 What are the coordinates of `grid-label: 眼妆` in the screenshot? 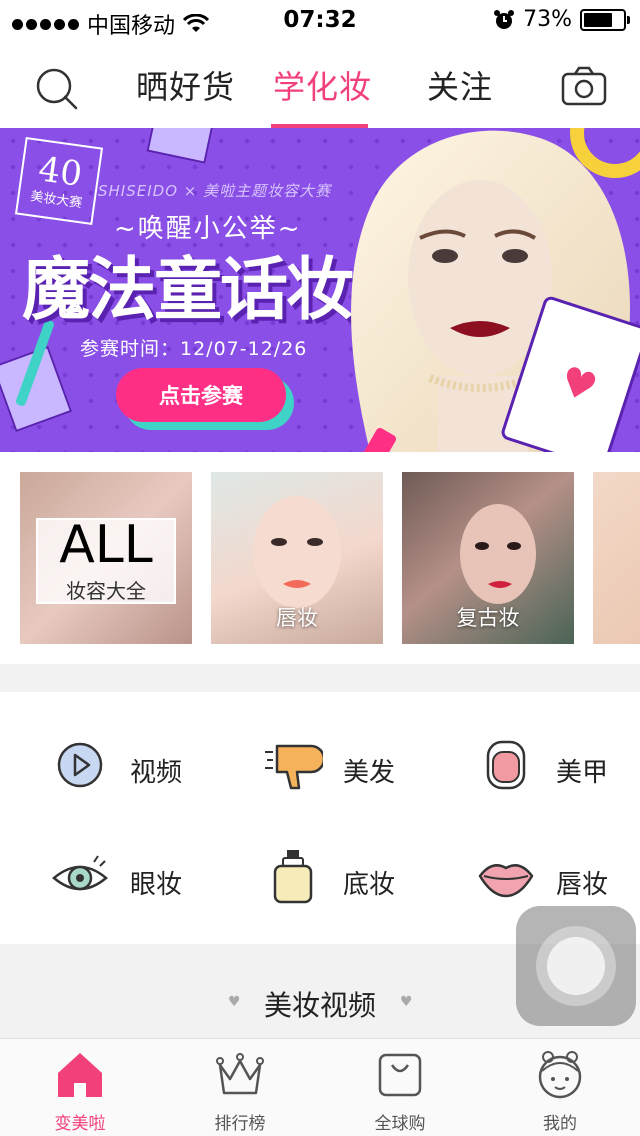 It's located at (156, 885).